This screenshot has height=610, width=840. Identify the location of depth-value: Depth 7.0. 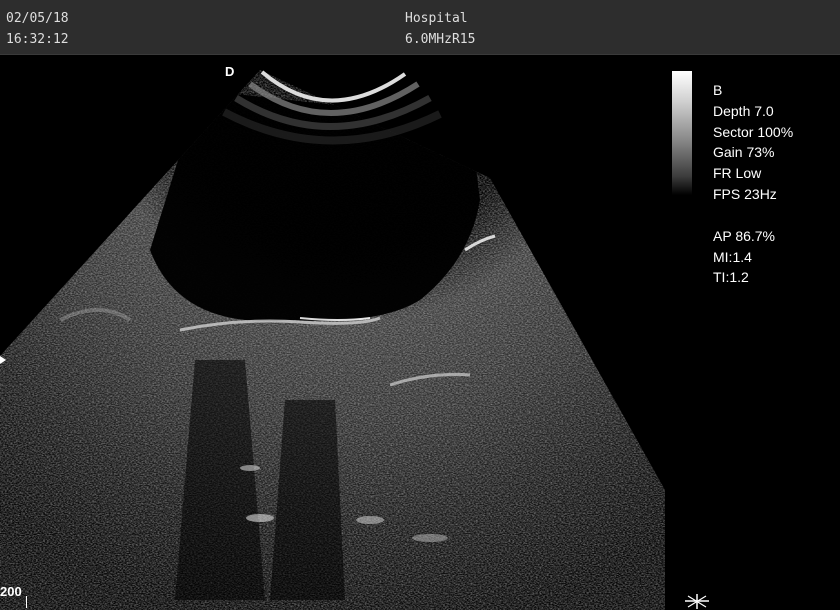
(743, 110).